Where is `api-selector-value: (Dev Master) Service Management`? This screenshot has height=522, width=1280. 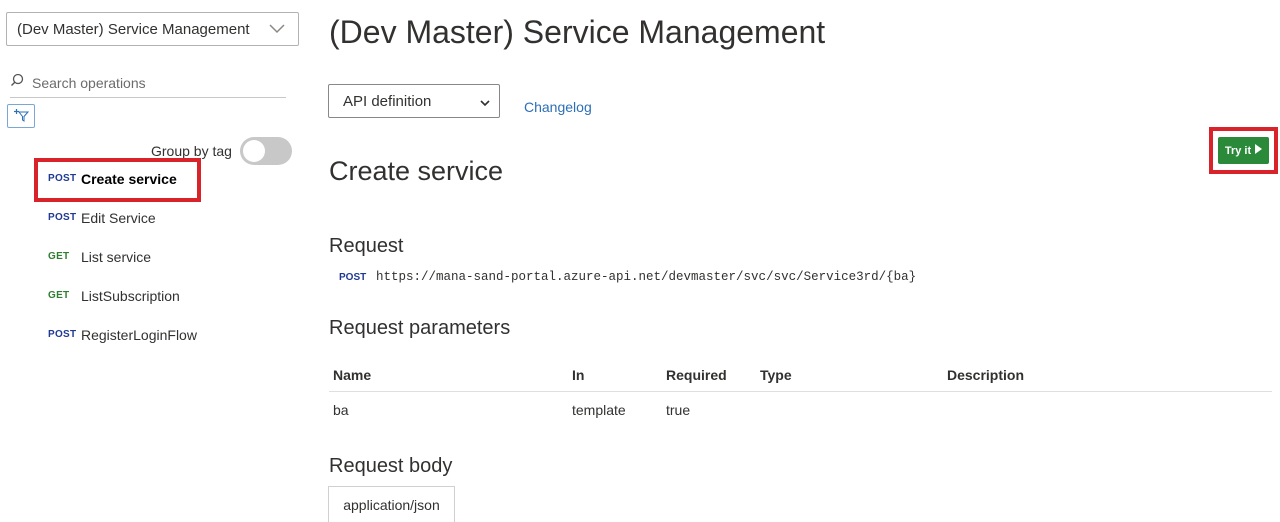
api-selector-value: (Dev Master) Service Management is located at coordinates (133, 29).